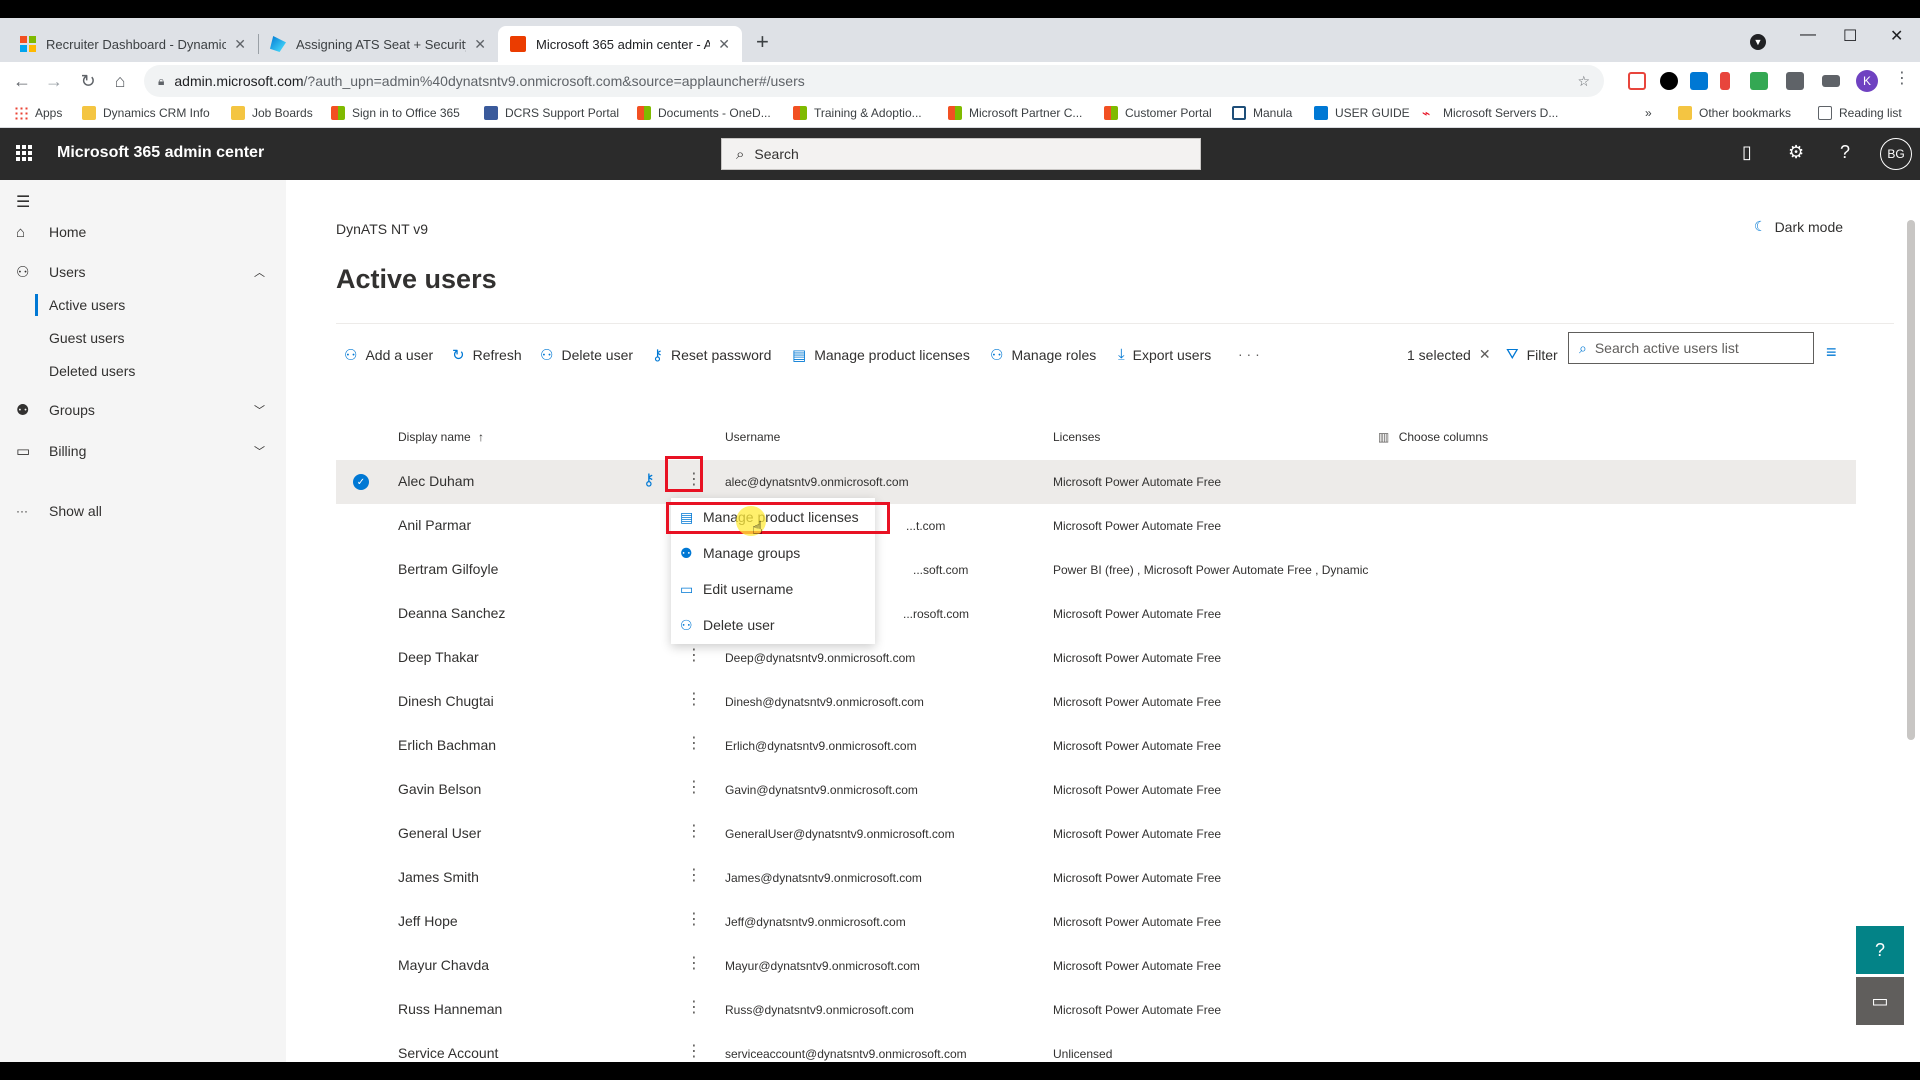 This screenshot has width=1920, height=1080. I want to click on bookmark-apps: Apps, so click(38, 113).